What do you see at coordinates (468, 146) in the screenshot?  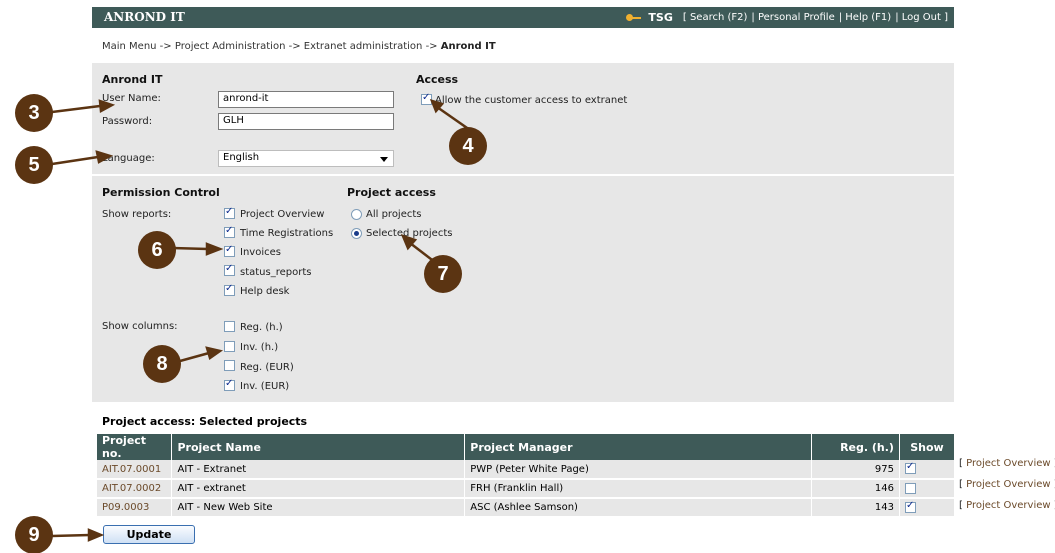 I see `callout-badge-4: 4` at bounding box center [468, 146].